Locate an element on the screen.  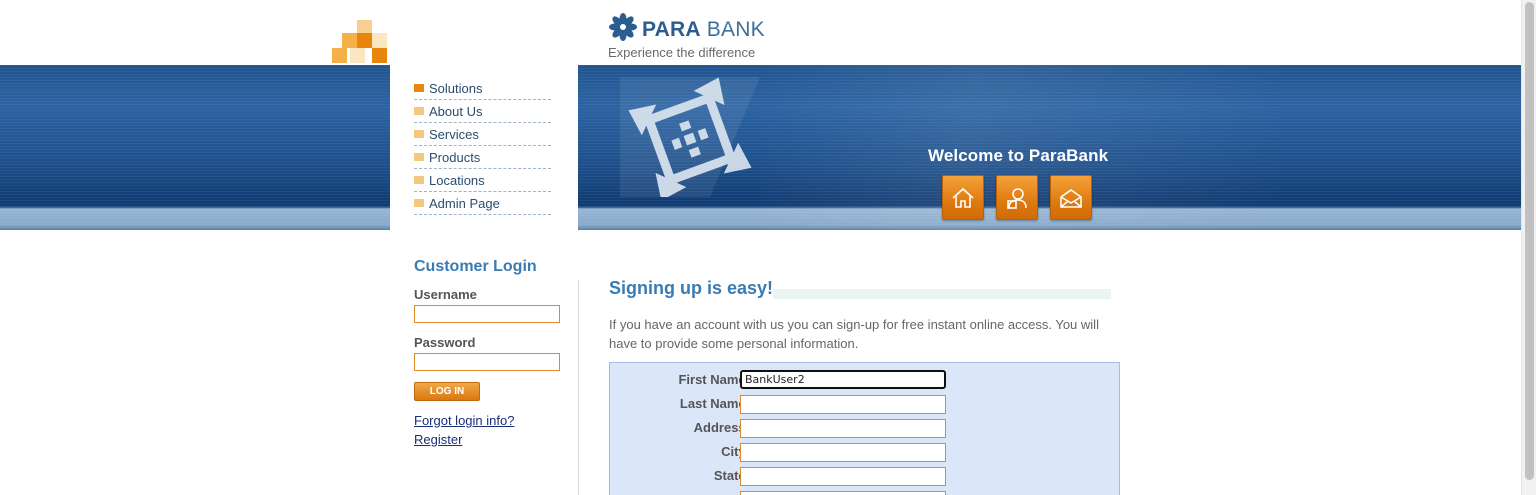
home-icon is located at coordinates (963, 197).